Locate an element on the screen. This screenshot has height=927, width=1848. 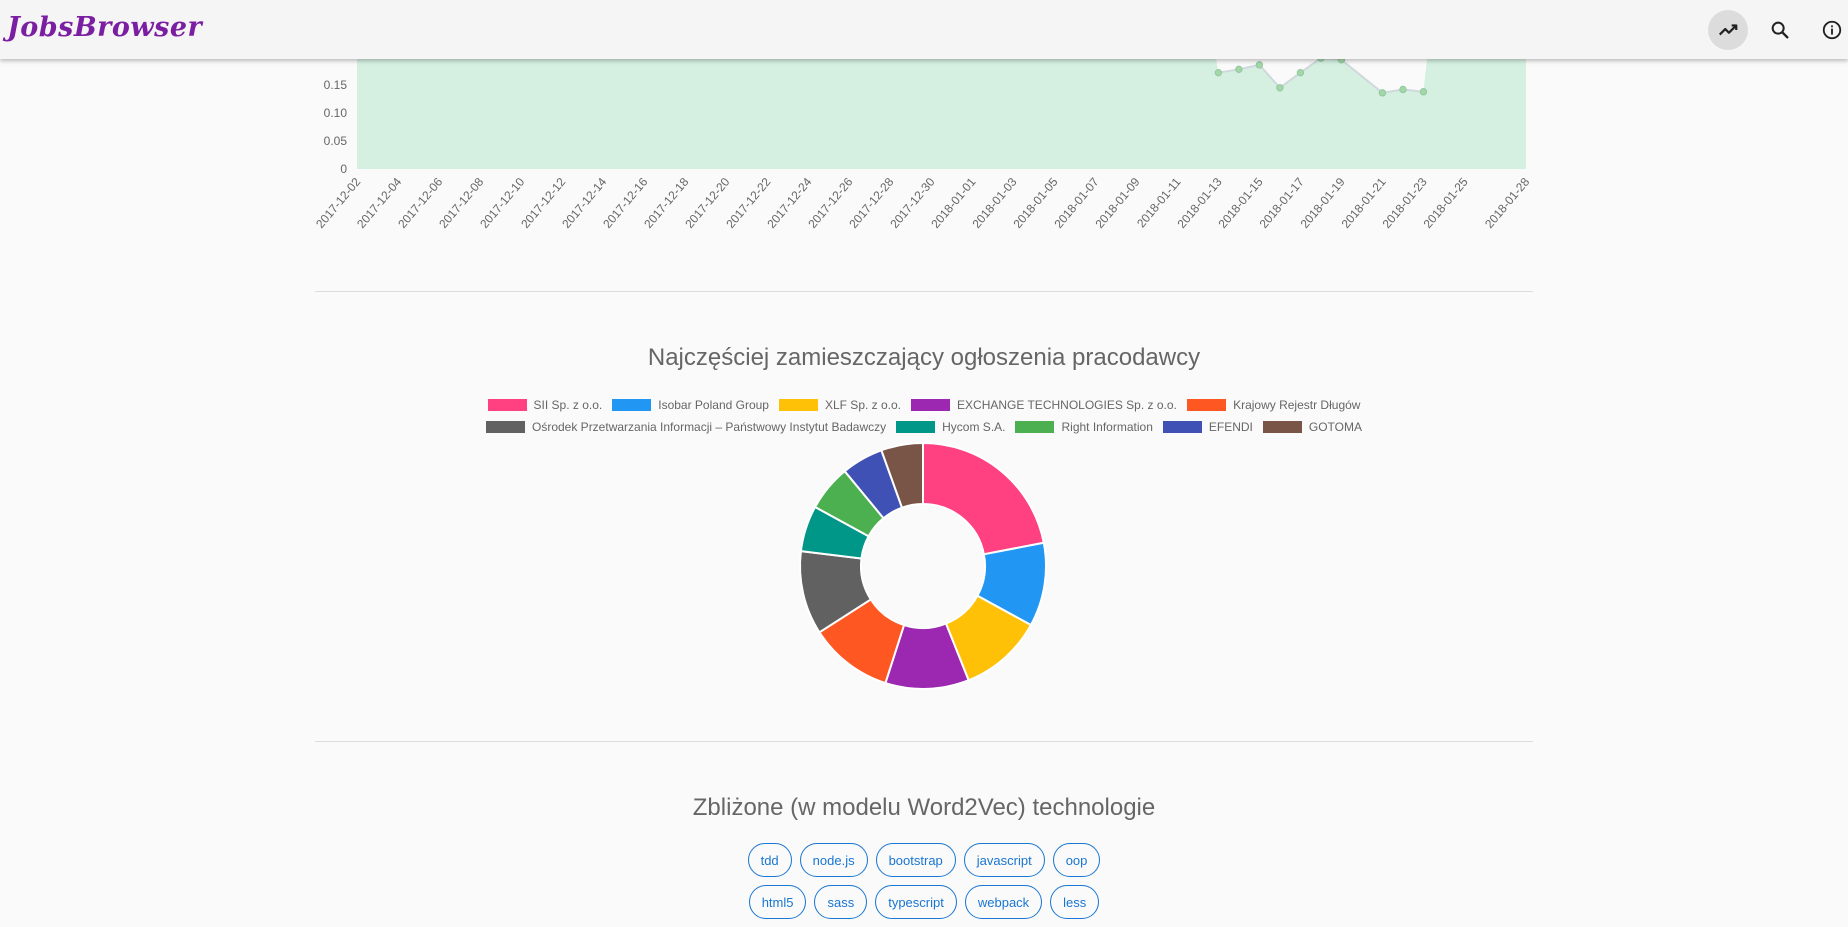
y-tick-label: 0 is located at coordinates (343, 169).